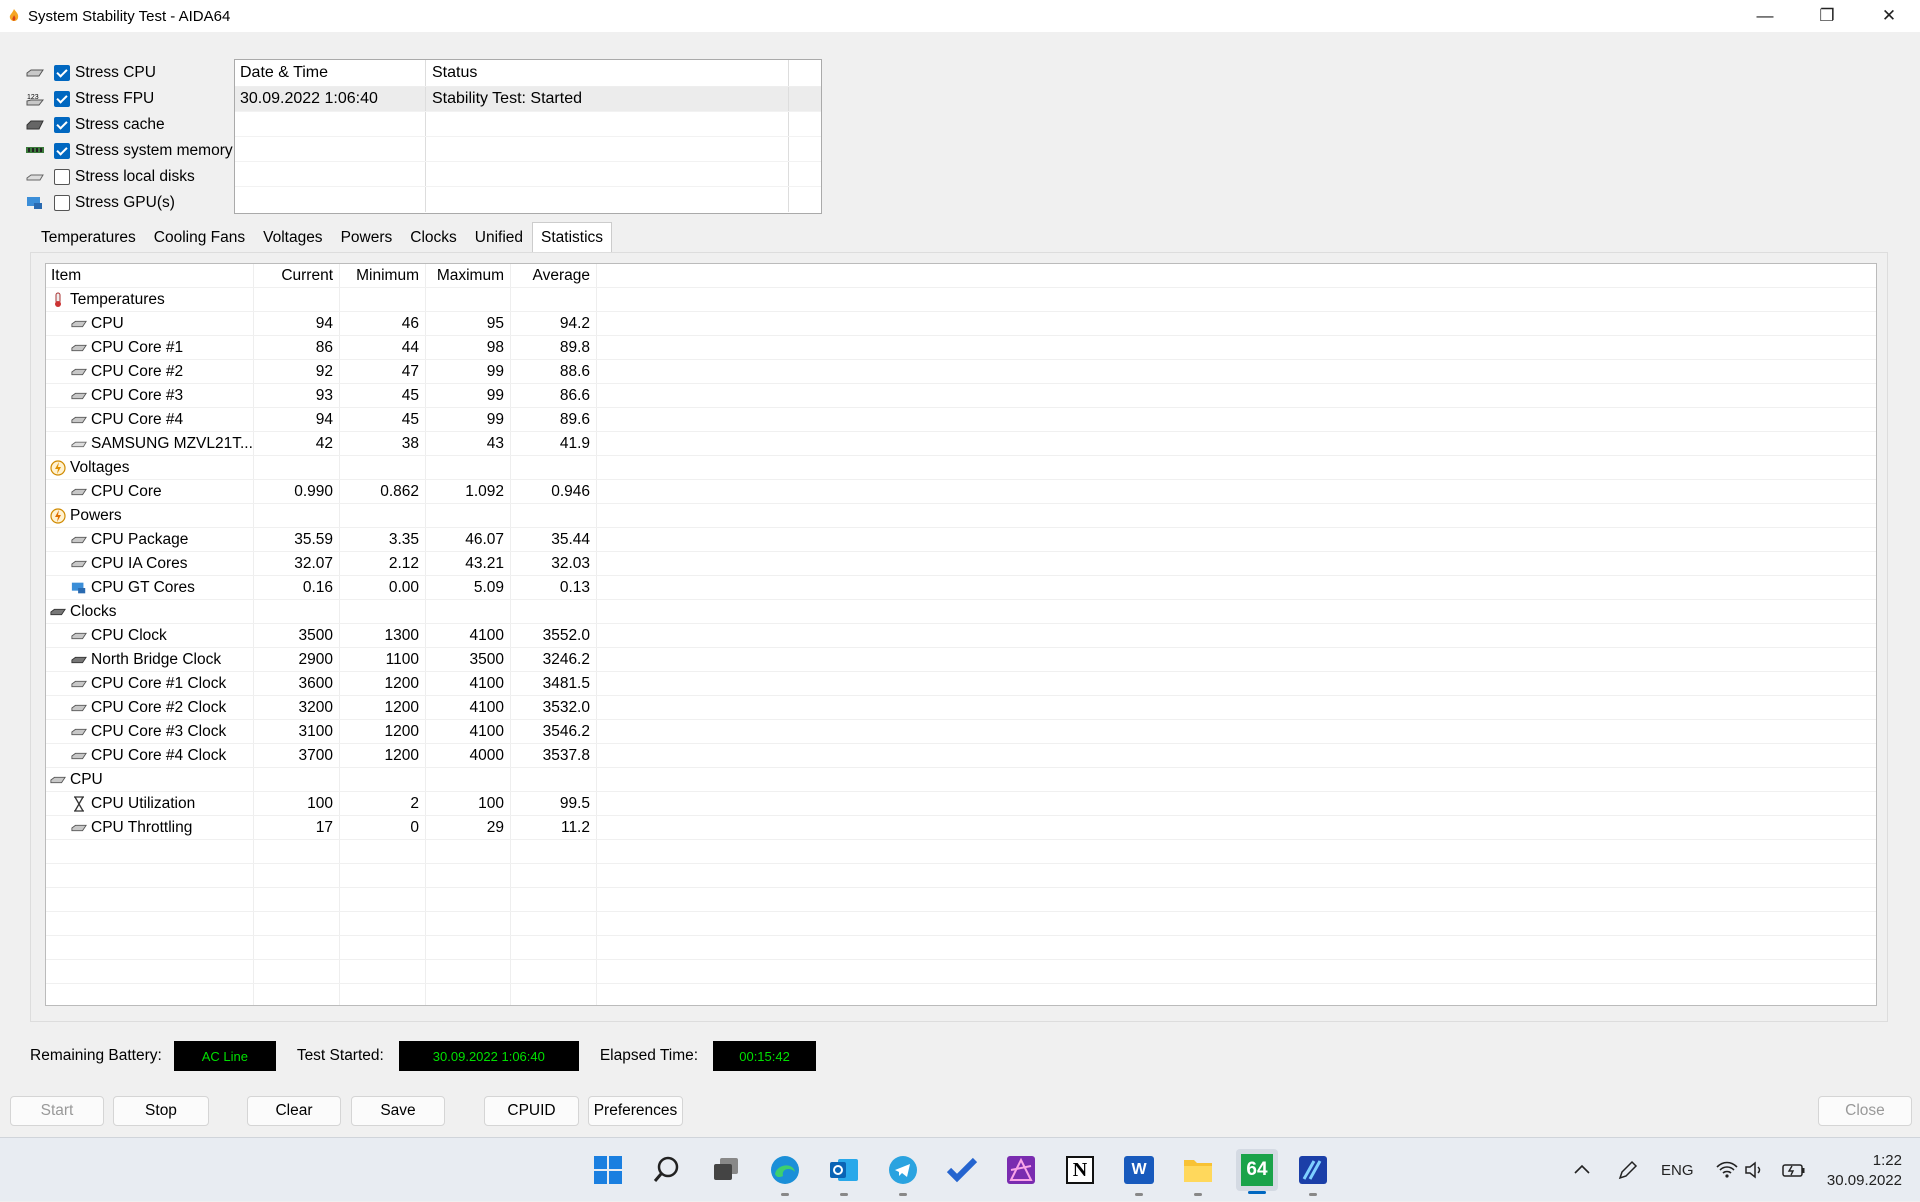  What do you see at coordinates (292, 238) in the screenshot?
I see `tab-voltages: Voltages` at bounding box center [292, 238].